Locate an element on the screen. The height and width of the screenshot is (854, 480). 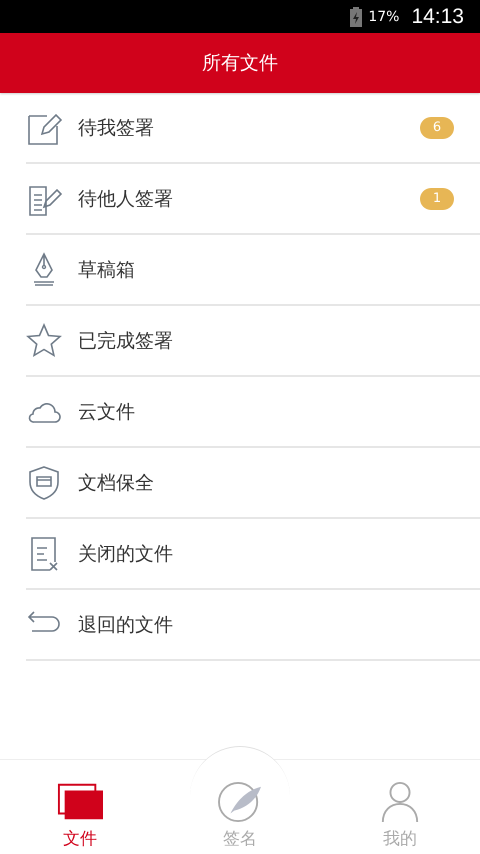
star-icon is located at coordinates (44, 340).